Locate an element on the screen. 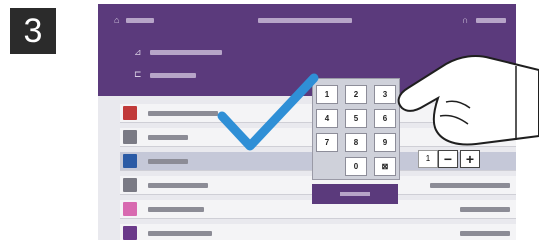  plus-button: + is located at coordinates (470, 159).